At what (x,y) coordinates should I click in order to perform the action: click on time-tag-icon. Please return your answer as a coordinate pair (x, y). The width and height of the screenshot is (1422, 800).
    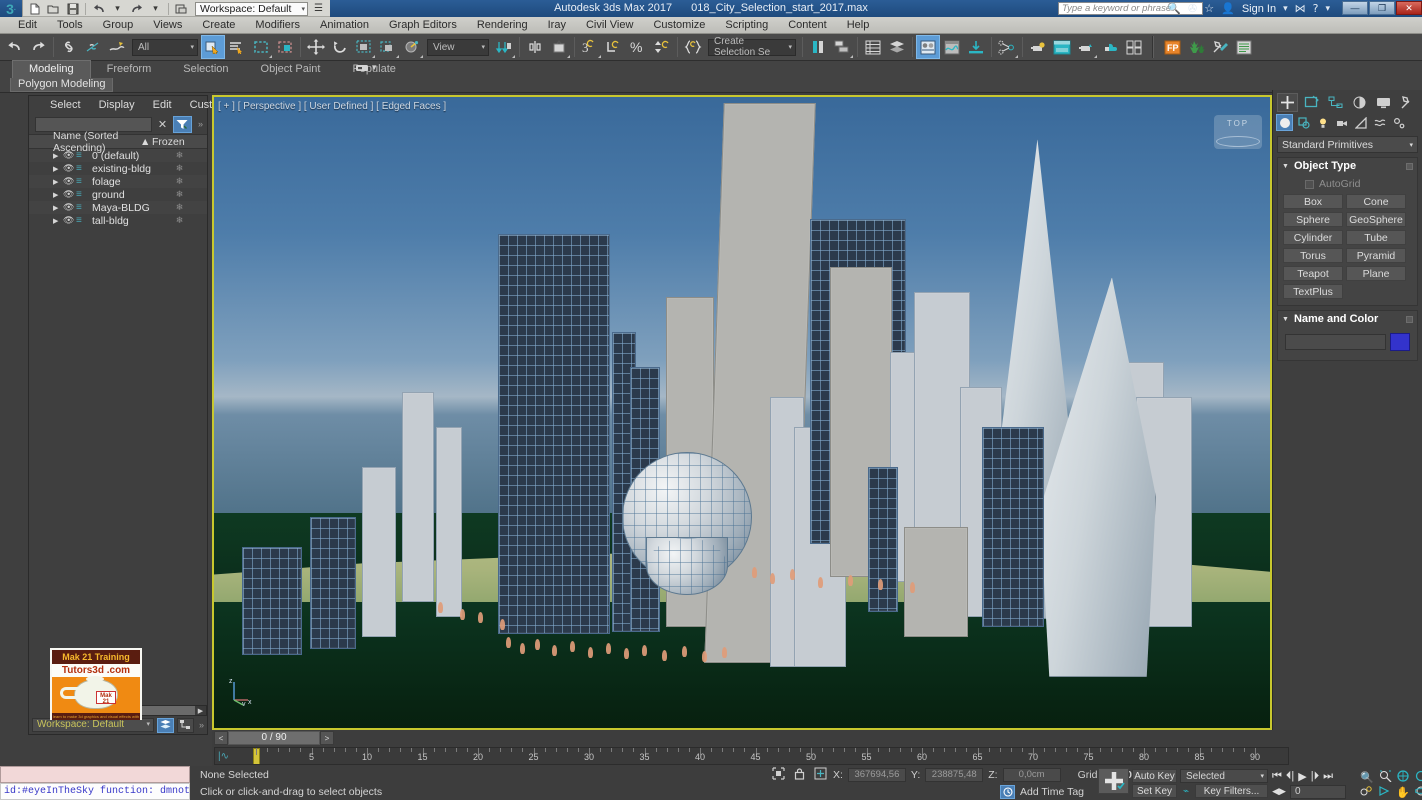
    Looking at the image, I should click on (1007, 791).